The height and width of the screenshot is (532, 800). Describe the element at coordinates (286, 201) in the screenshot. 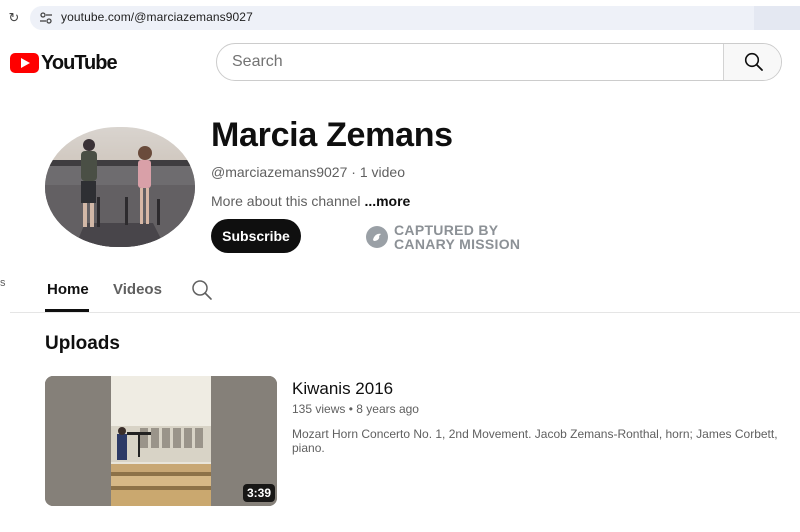

I see `about-text: More about this channel` at that location.